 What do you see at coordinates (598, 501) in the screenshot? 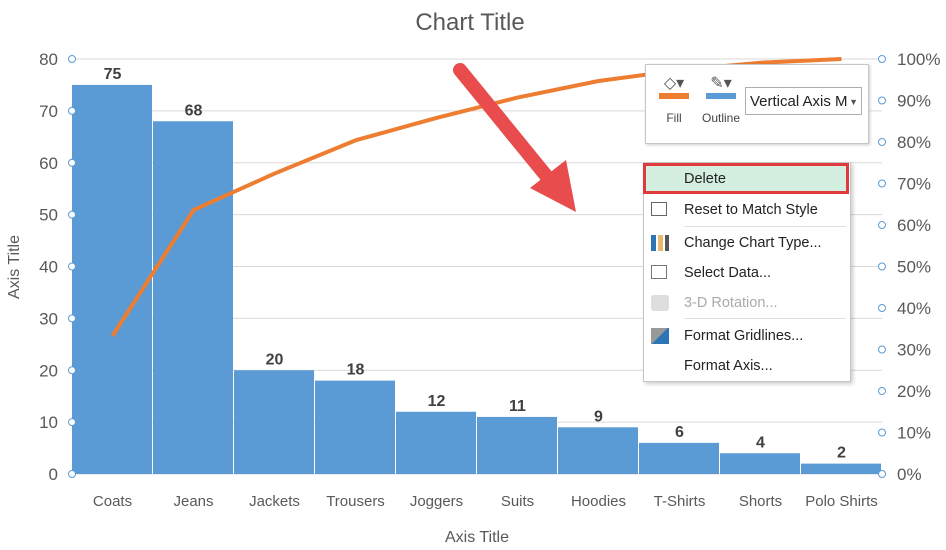
I see `x-tick-label: Hoodies` at bounding box center [598, 501].